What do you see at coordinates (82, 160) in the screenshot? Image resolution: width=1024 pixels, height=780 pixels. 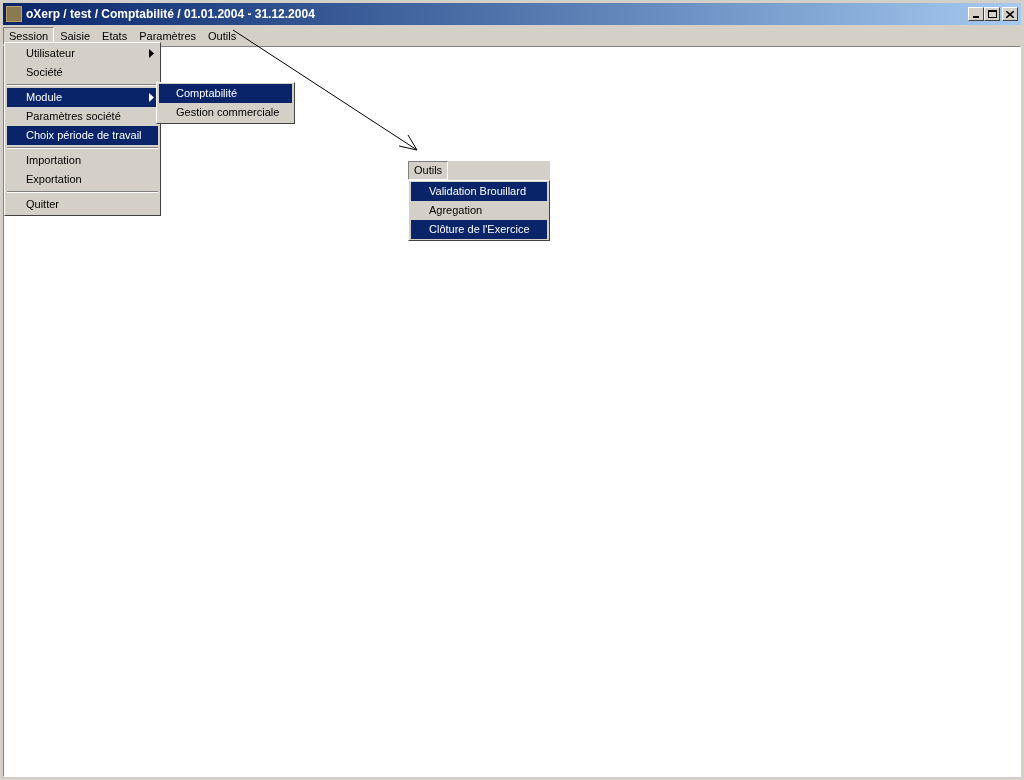 I see `menu-item: Importation` at bounding box center [82, 160].